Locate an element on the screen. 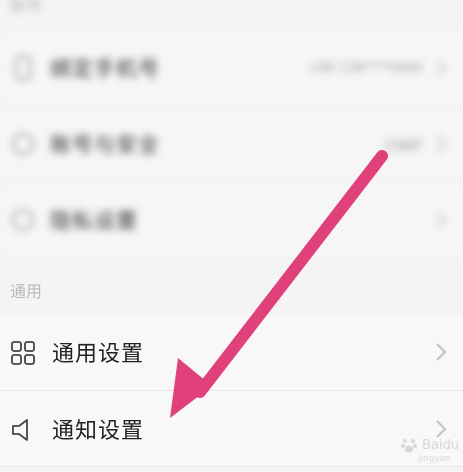  grid-icon is located at coordinates (23, 353).